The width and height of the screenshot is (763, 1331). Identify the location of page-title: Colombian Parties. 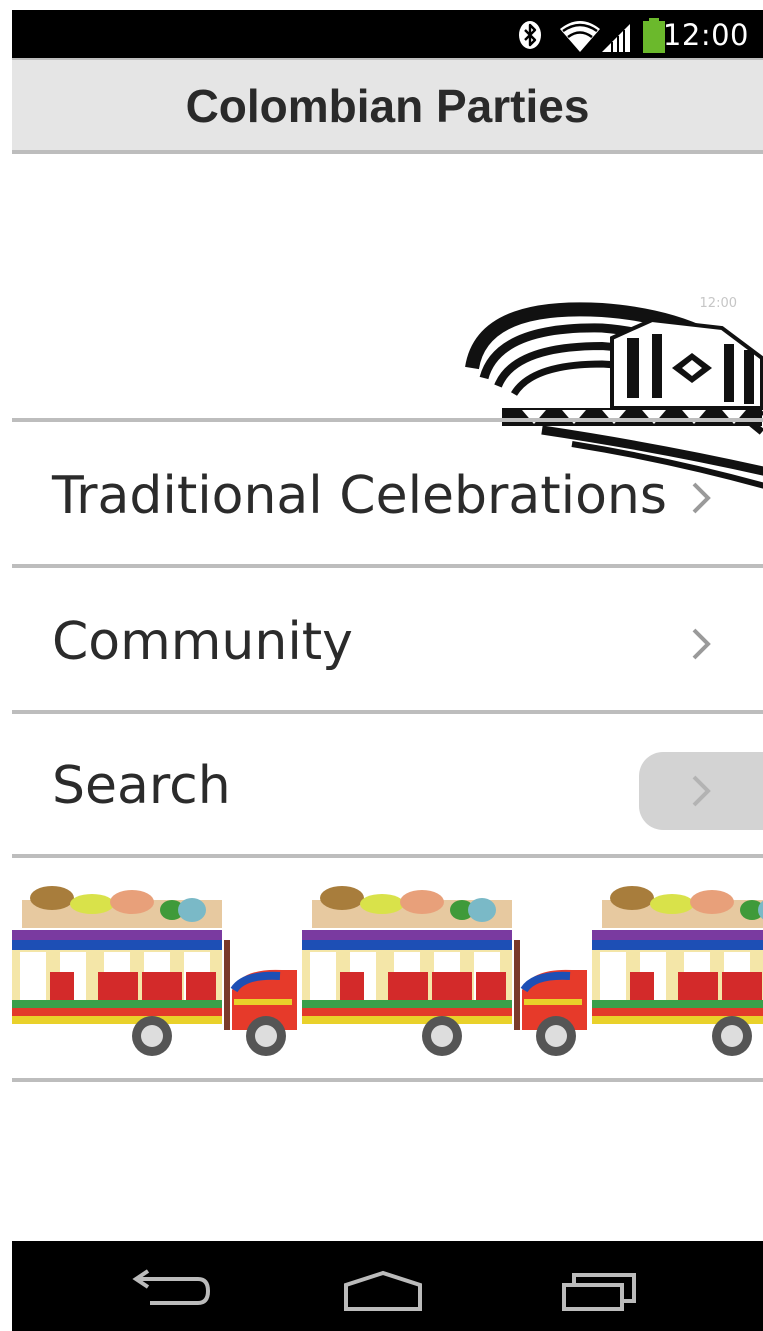
(387, 106).